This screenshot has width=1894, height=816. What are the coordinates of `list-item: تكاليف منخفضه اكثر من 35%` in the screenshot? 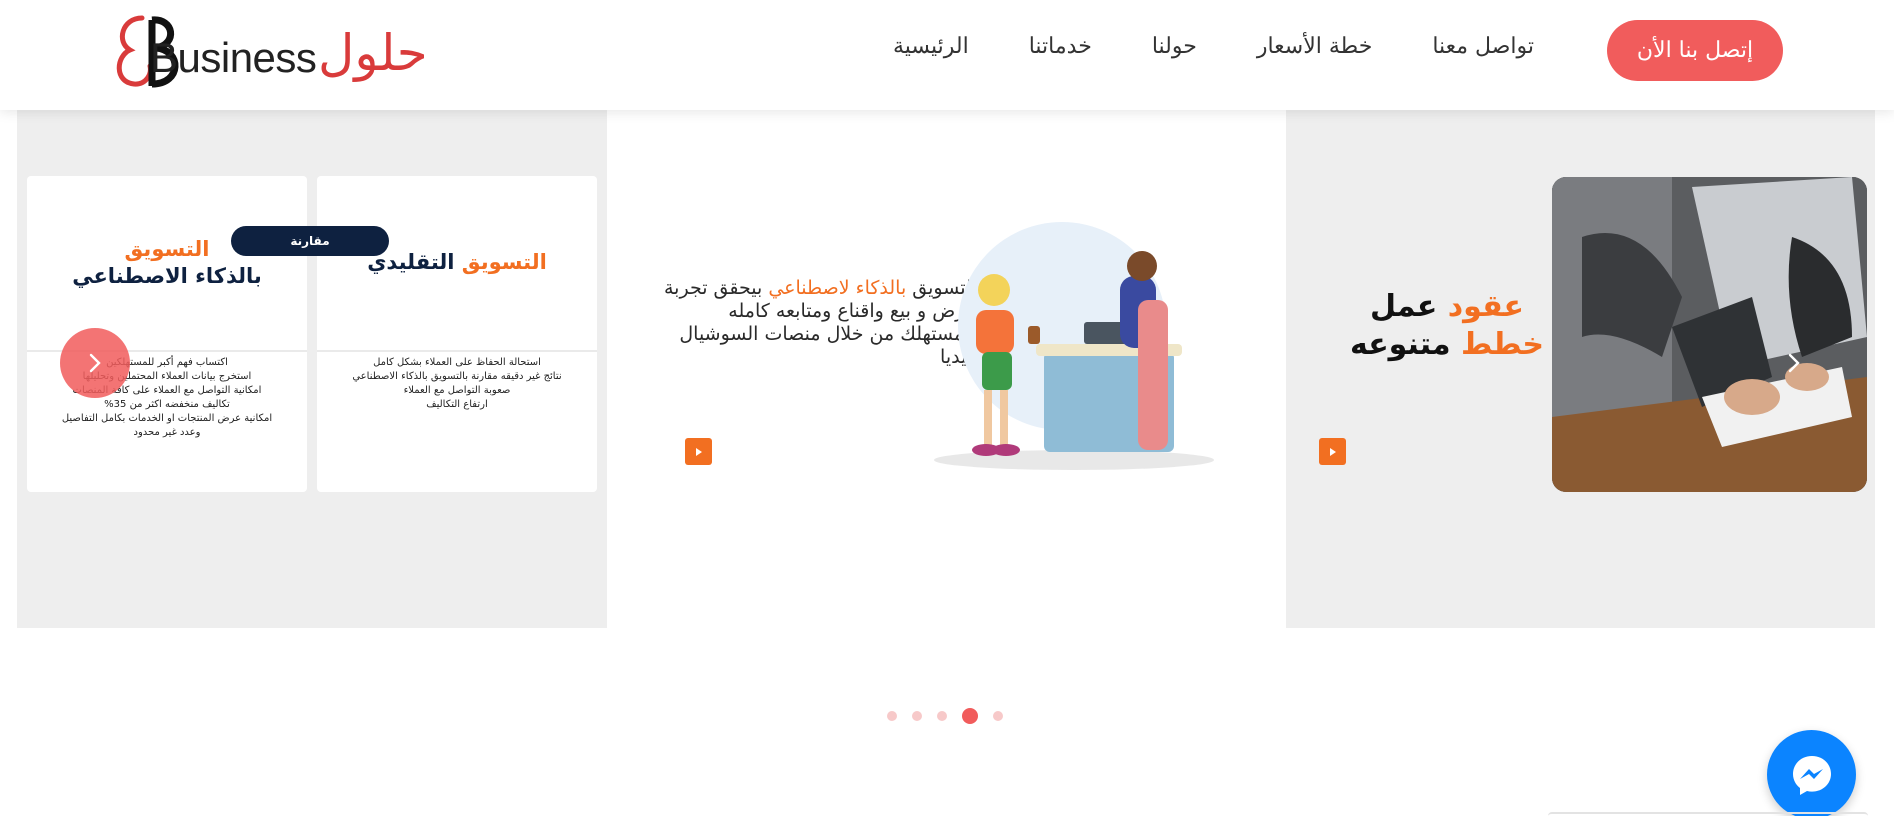 It's located at (167, 404).